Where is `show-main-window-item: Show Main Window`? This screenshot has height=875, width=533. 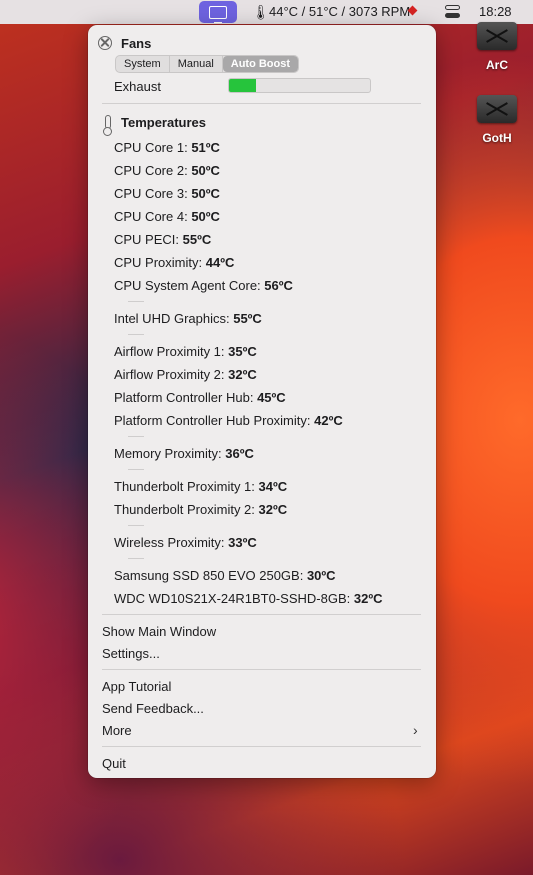
show-main-window-item: Show Main Window is located at coordinates (159, 631).